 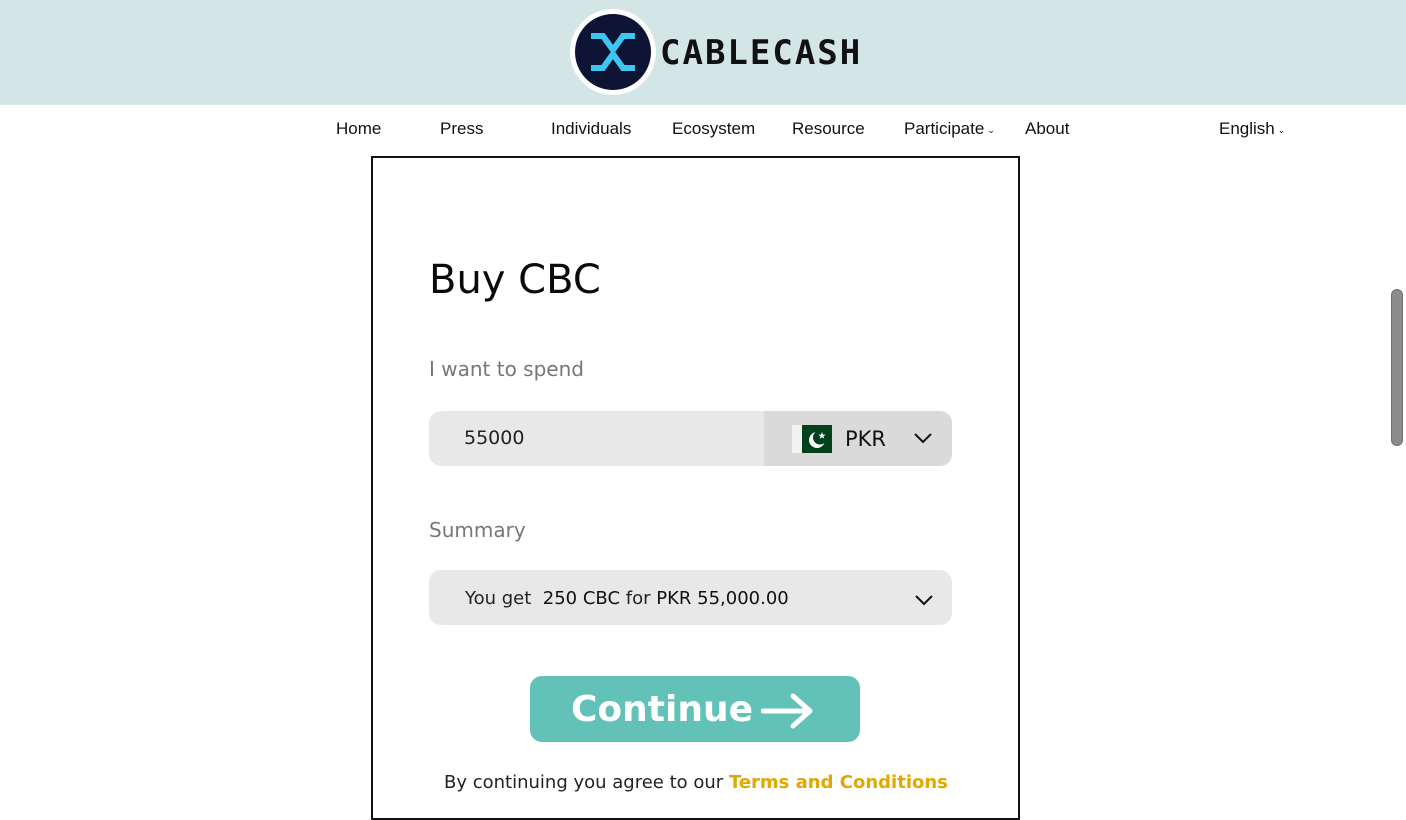 I want to click on summary-cbc-amount: 250 CBC, so click(x=581, y=598).